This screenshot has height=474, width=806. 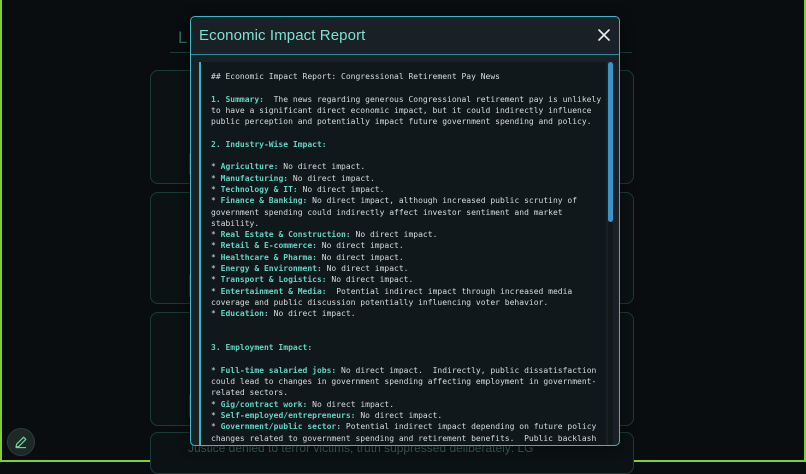 What do you see at coordinates (282, 35) in the screenshot?
I see `modal-title: Economic Impact Report` at bounding box center [282, 35].